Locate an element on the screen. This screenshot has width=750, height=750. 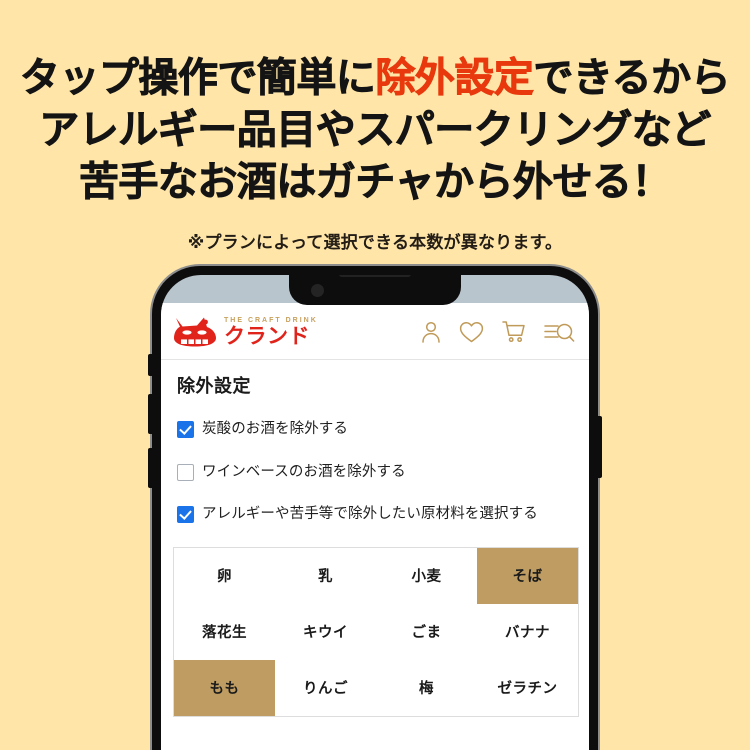
brand-logo: THE CRAFT DRINK クランド is located at coordinates (245, 332).